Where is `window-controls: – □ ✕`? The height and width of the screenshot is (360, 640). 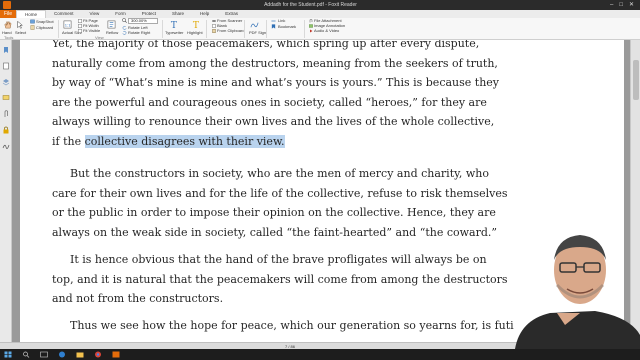
window-controls: – □ ✕ is located at coordinates (622, 5).